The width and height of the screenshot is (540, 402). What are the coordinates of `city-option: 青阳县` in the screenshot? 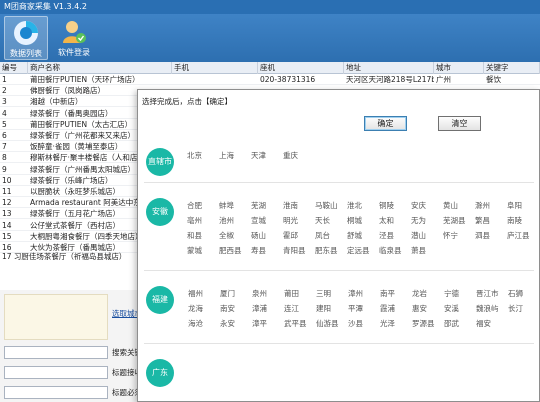 It's located at (294, 250).